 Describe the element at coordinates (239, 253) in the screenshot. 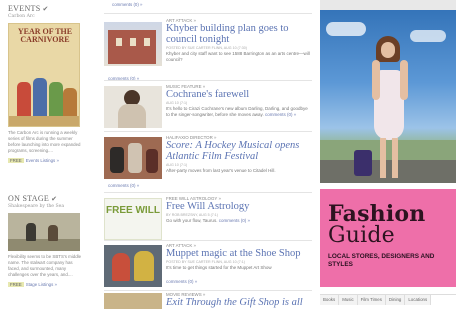

I see `article-title: Muppet magic at the Shoe Shop` at that location.